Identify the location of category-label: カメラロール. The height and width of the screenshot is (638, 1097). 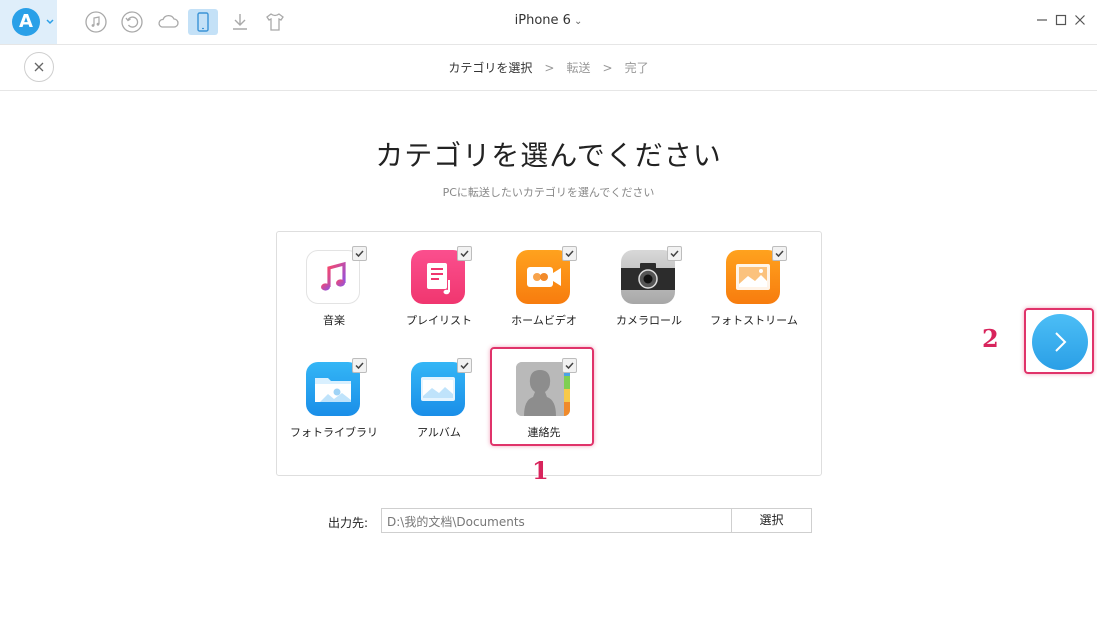
(649, 320).